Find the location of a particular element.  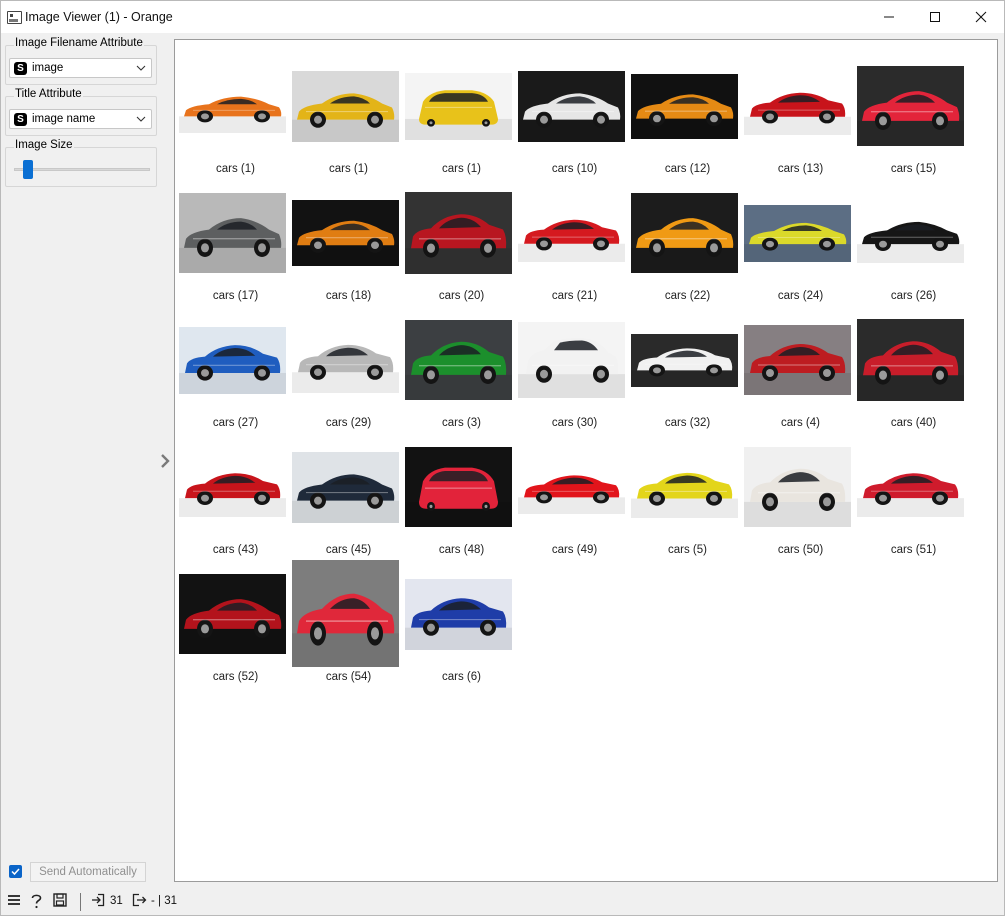

image-tile: cars (13) is located at coordinates (800, 112).